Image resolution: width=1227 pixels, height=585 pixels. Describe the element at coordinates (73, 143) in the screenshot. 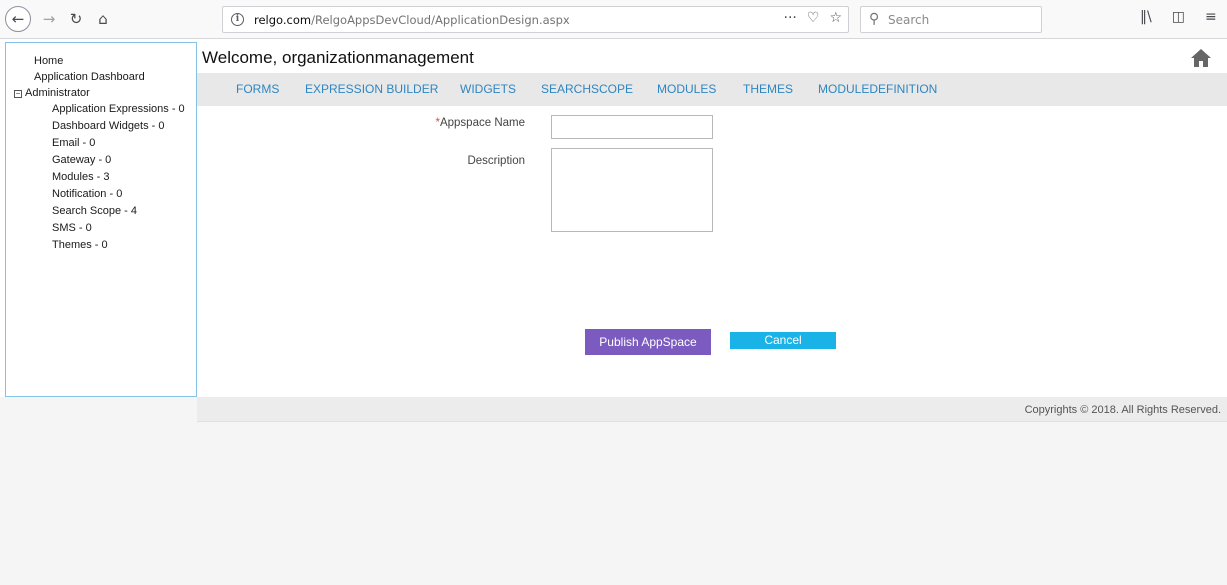

I see `sidebar-item-email: Email - 0` at that location.